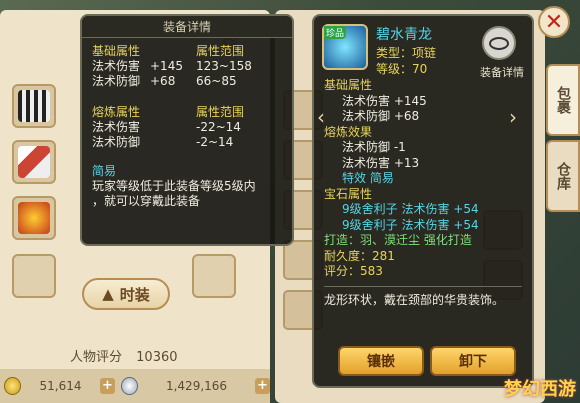  What do you see at coordinates (348, 193) in the screenshot?
I see `gem-attr-title: 宝石属性` at bounding box center [348, 193].